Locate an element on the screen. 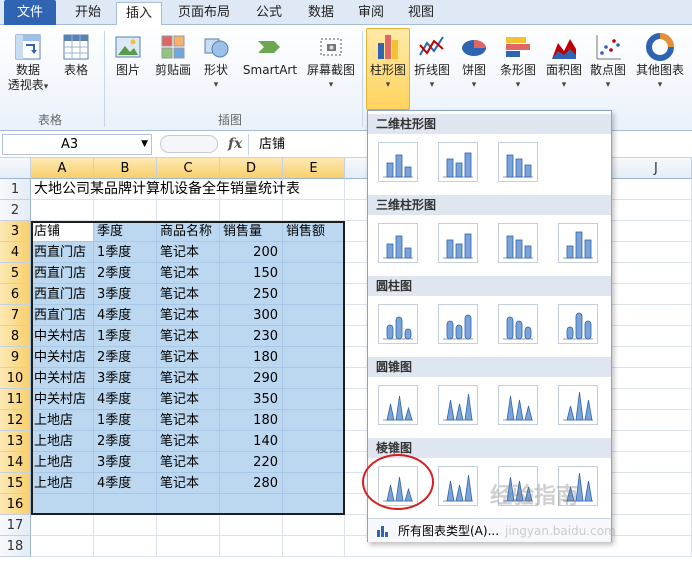 The width and height of the screenshot is (692, 568). tab-home: 开始 is located at coordinates (88, 13).